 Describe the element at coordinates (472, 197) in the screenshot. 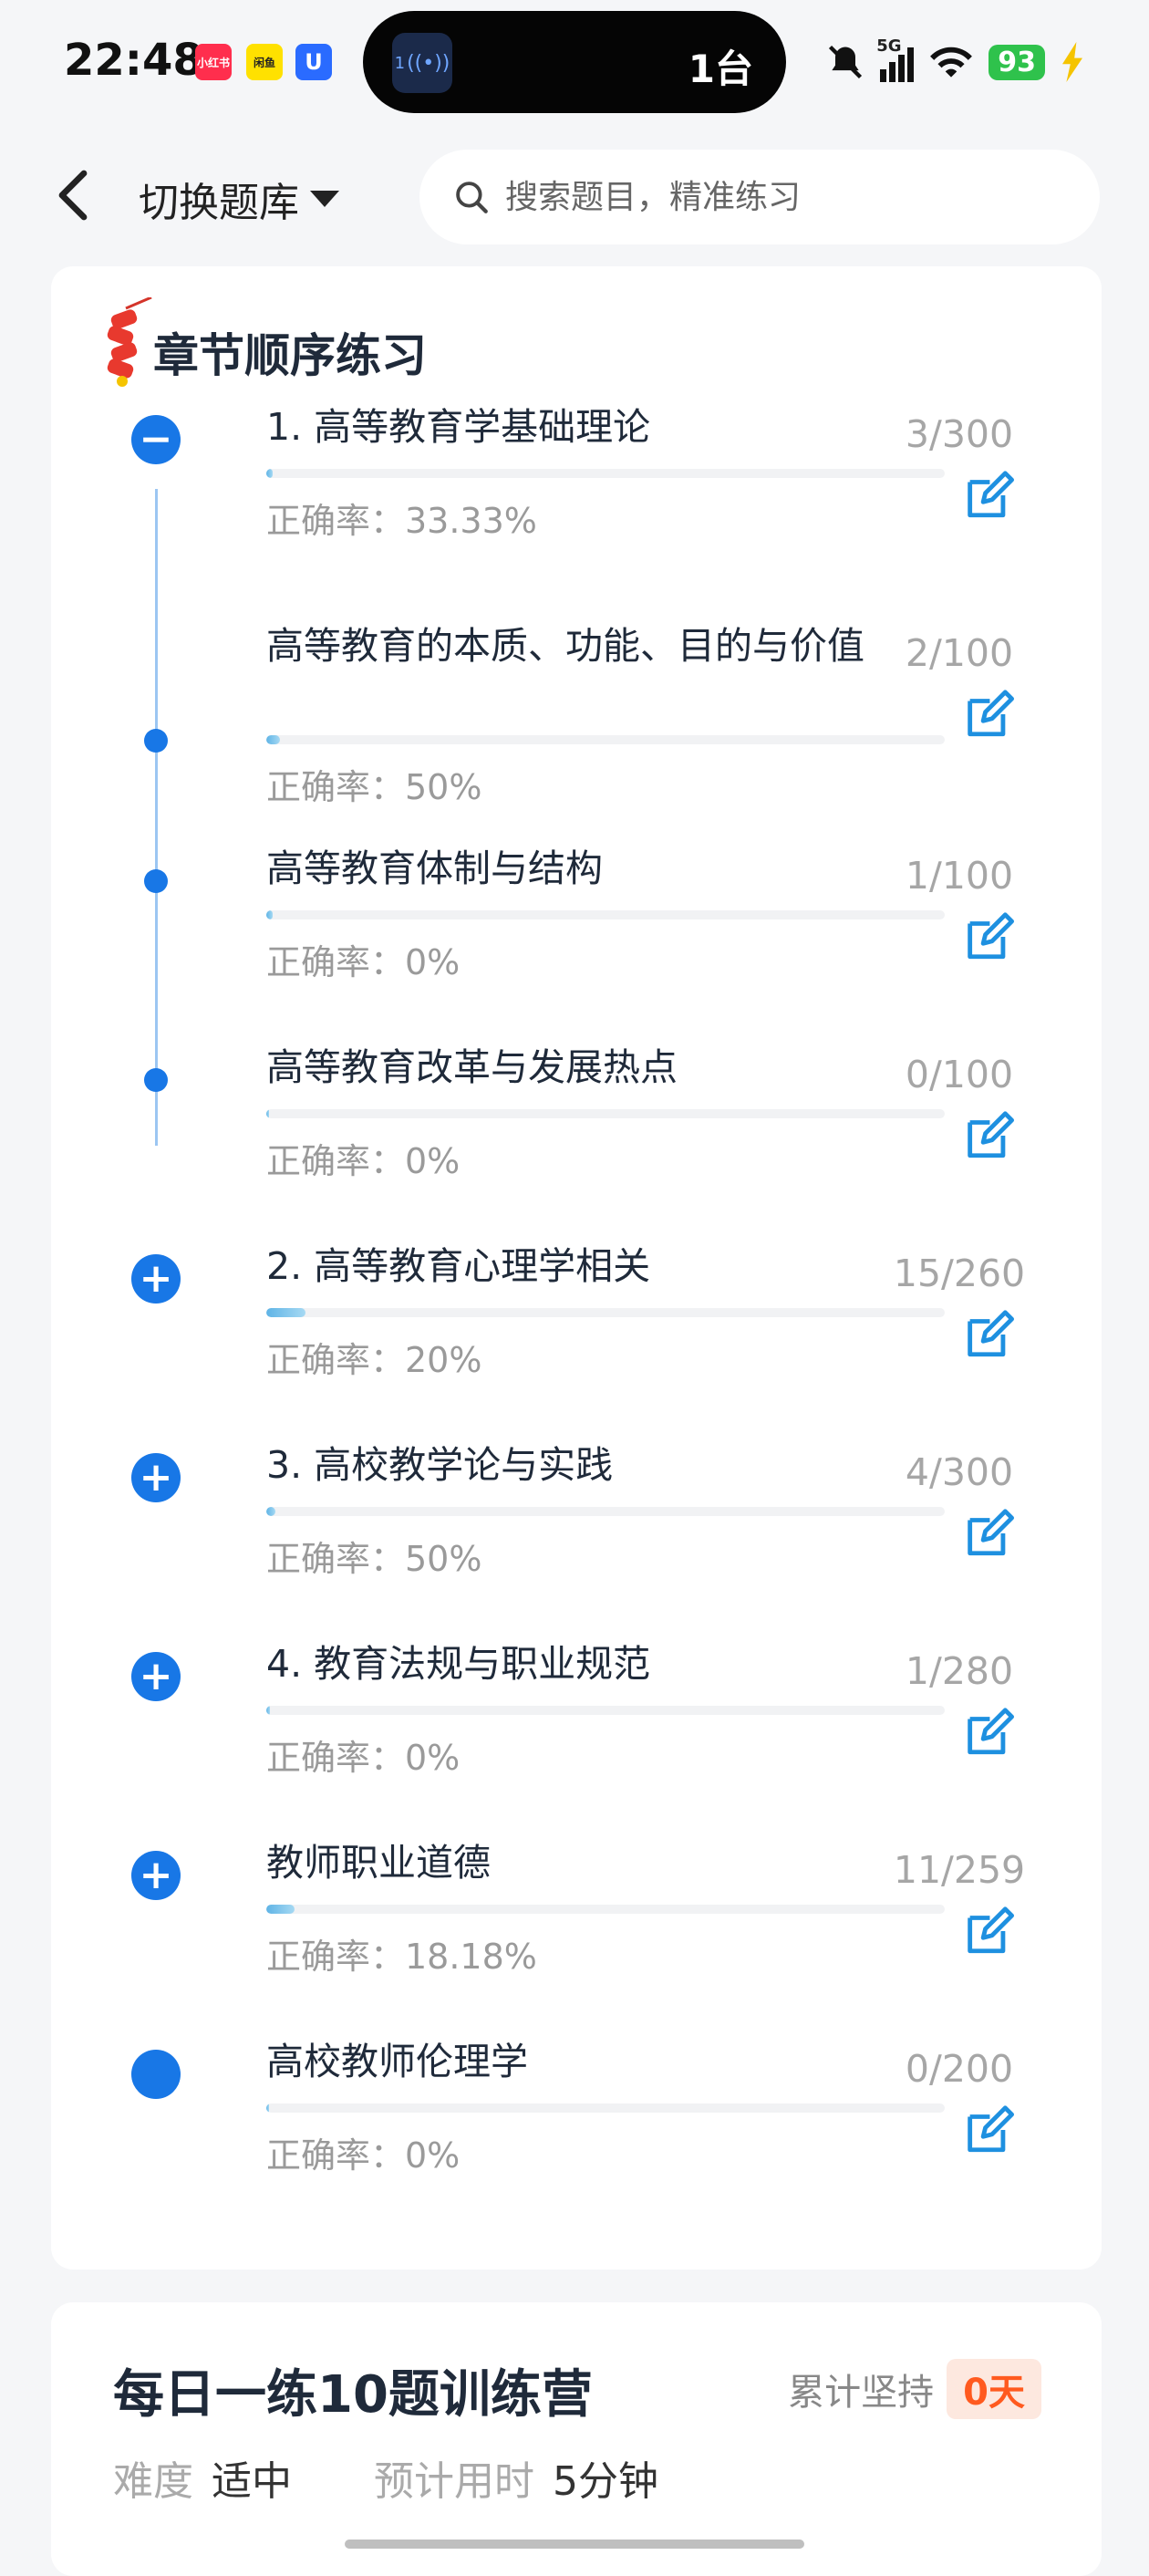

I see `search-icon` at that location.